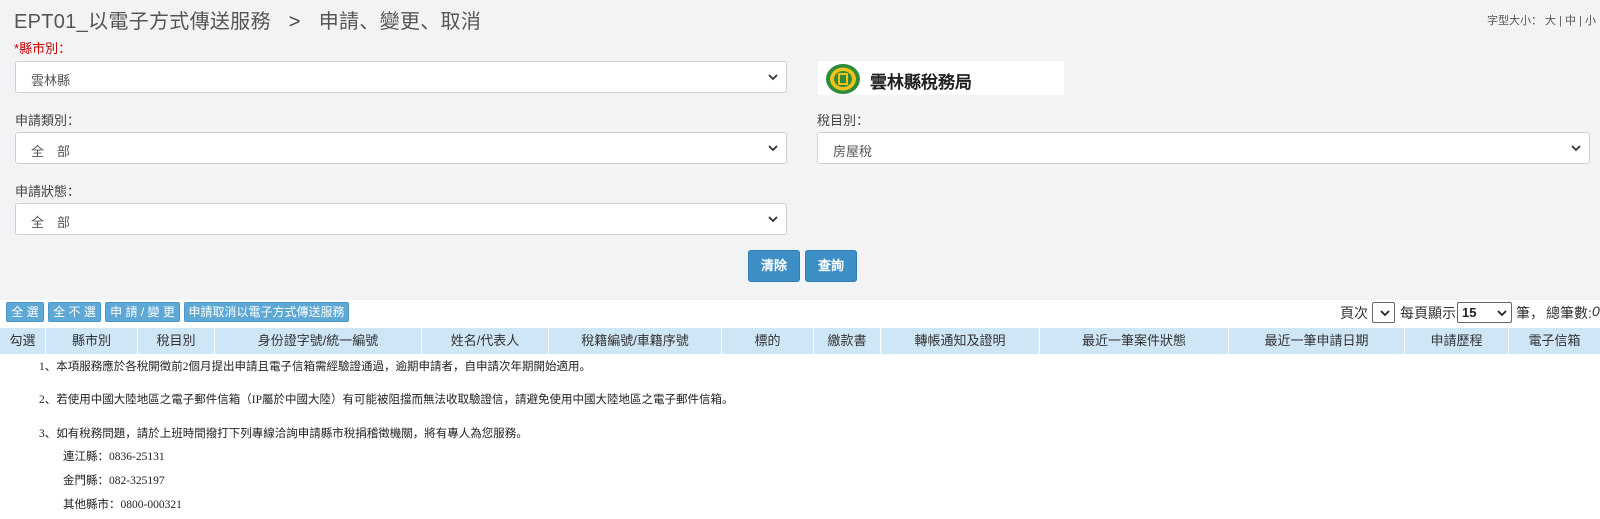 The width and height of the screenshot is (1600, 519). Describe the element at coordinates (122, 505) in the screenshot. I see `hotline-others: 其他縣市：0800-000321` at that location.